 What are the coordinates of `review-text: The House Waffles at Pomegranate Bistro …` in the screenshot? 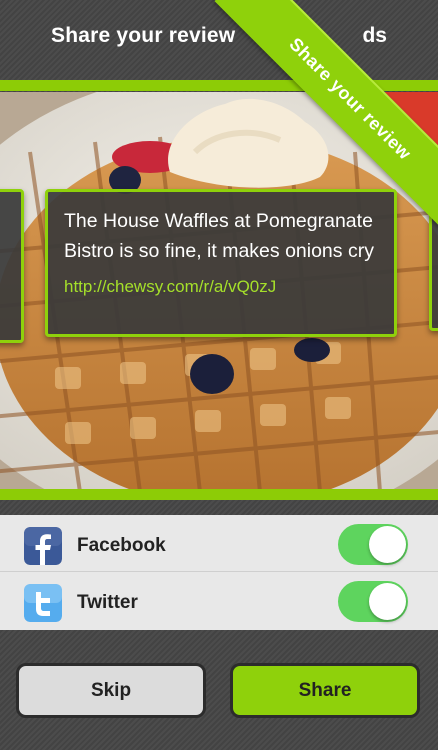 It's located at (219, 236).